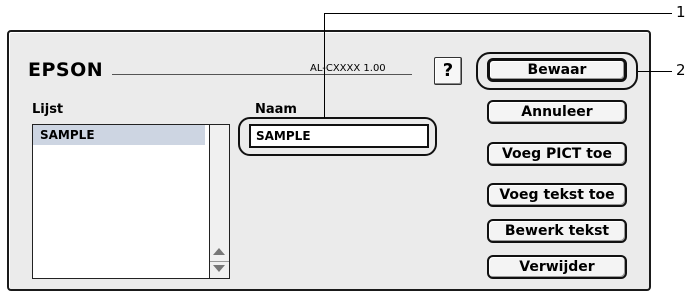 Image resolution: width=688 pixels, height=307 pixels. What do you see at coordinates (262, 74) in the screenshot?
I see `header-divider` at bounding box center [262, 74].